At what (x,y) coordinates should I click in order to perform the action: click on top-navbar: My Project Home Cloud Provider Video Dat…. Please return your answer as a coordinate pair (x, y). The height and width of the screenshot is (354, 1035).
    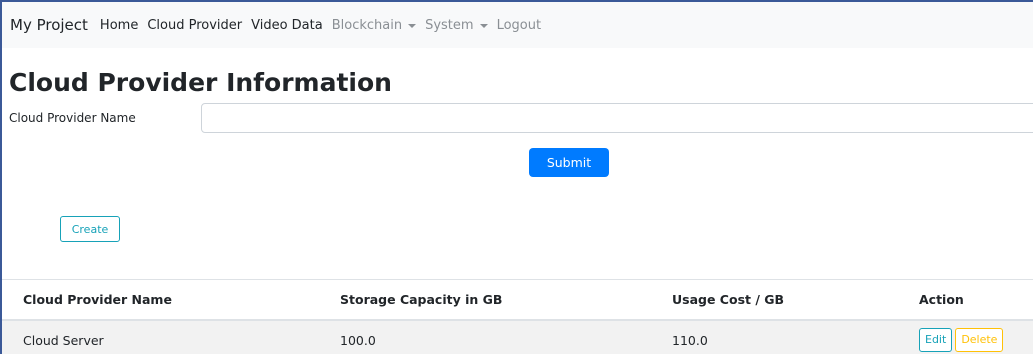
    Looking at the image, I should click on (517, 25).